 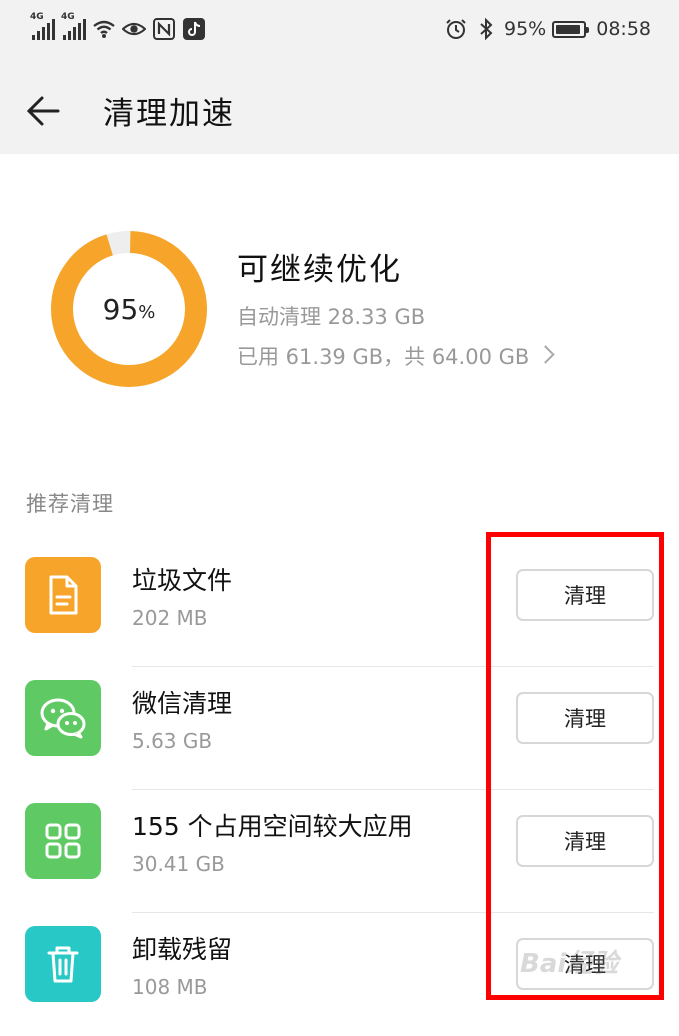 I want to click on document-icon, so click(x=63, y=595).